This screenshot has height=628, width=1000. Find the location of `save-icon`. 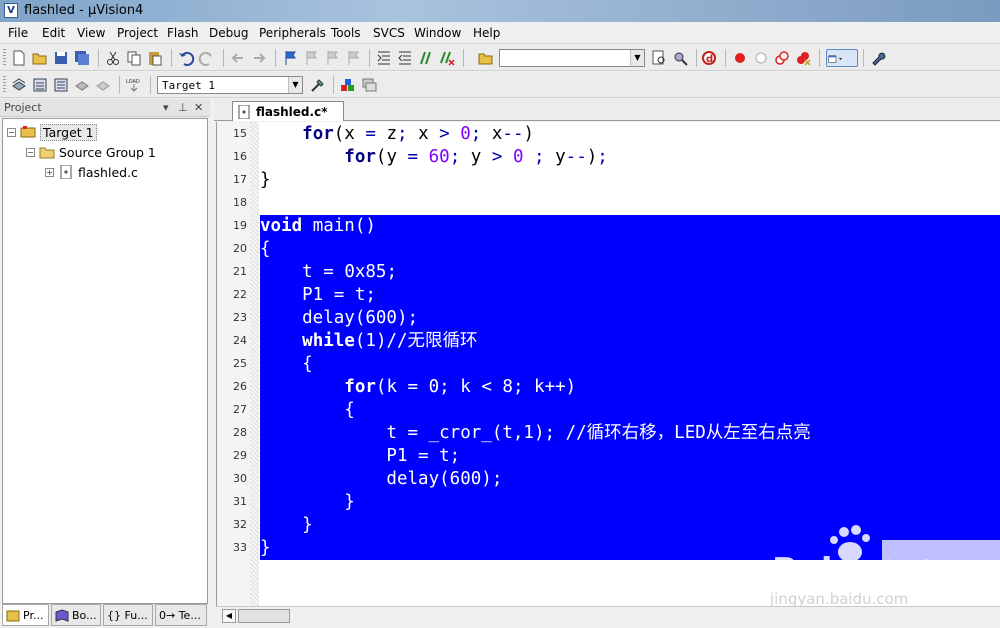

save-icon is located at coordinates (61, 58).